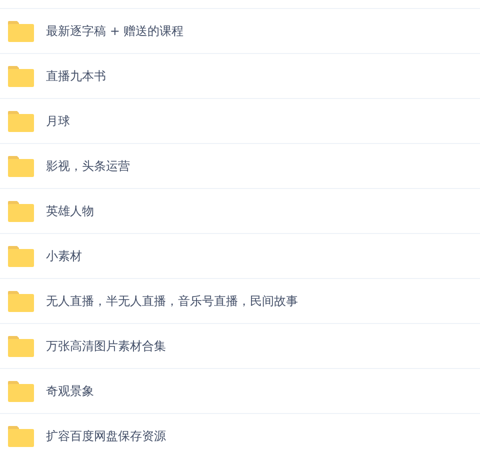 This screenshot has width=480, height=449. I want to click on folder-row: 无人直播，半无人直播，音乐号直播，民间故事, so click(240, 301).